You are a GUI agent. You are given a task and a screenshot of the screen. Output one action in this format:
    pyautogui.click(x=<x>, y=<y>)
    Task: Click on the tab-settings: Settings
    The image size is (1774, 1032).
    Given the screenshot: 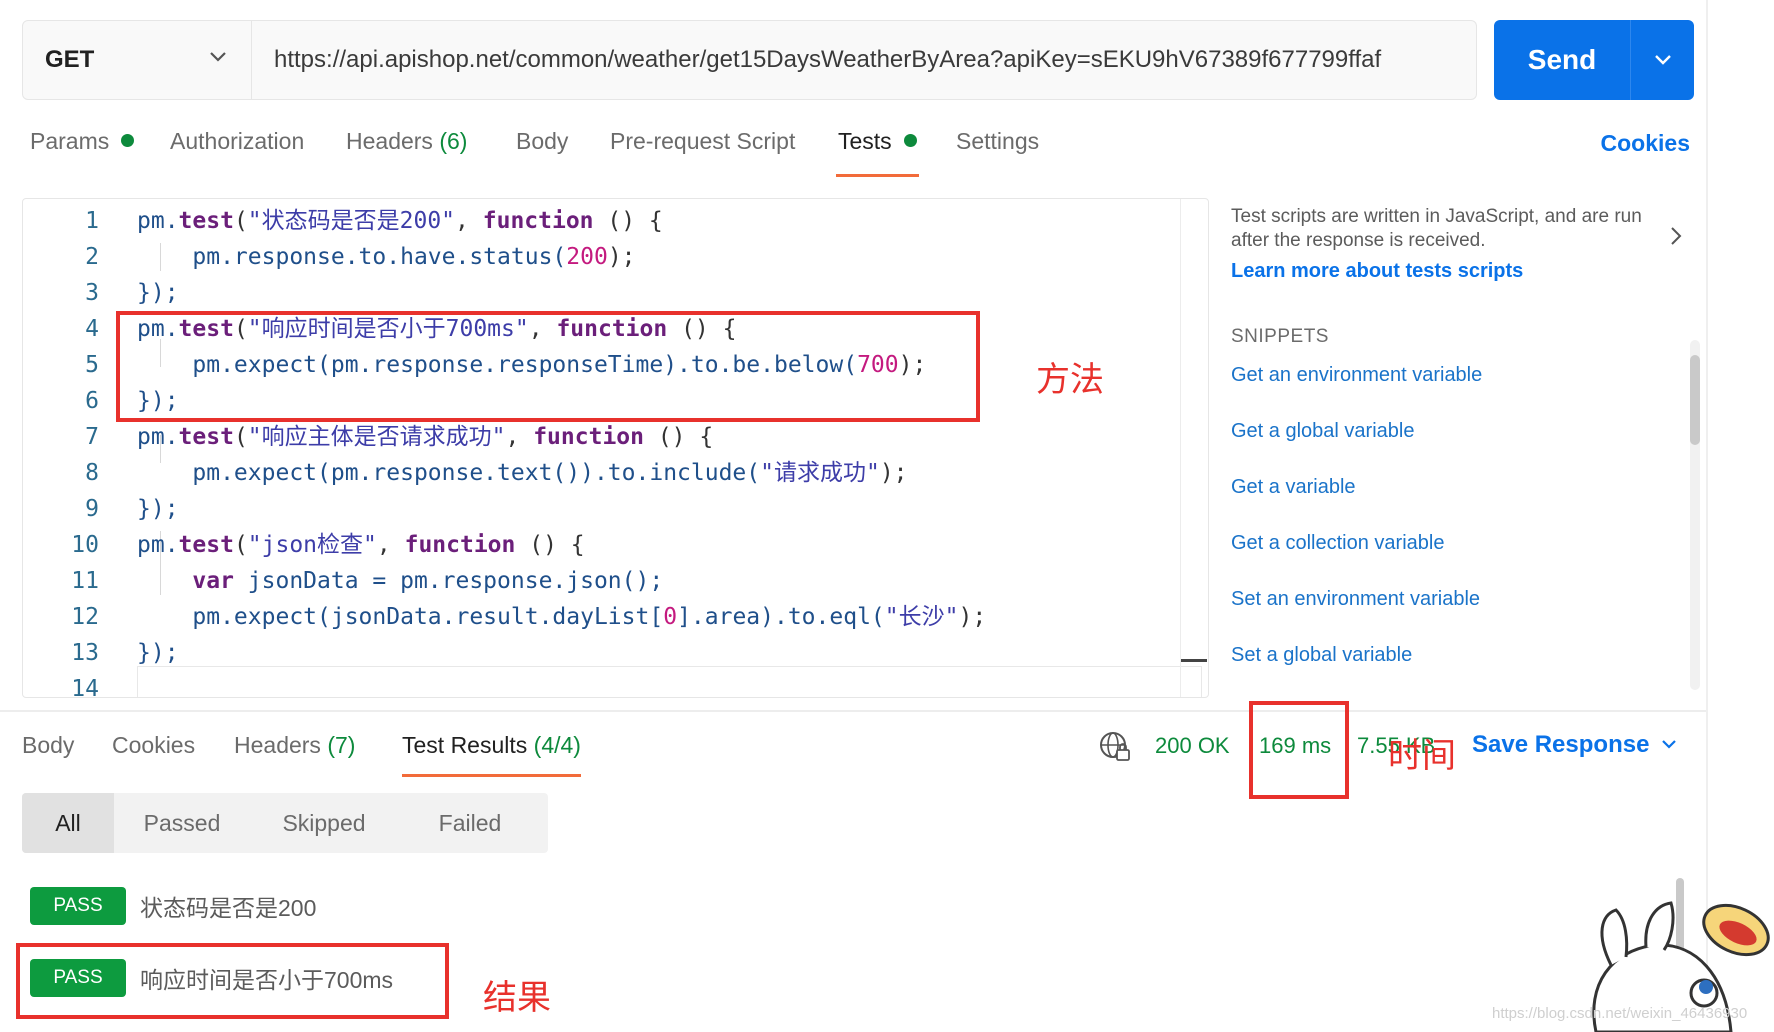 What is the action you would take?
    pyautogui.click(x=997, y=141)
    